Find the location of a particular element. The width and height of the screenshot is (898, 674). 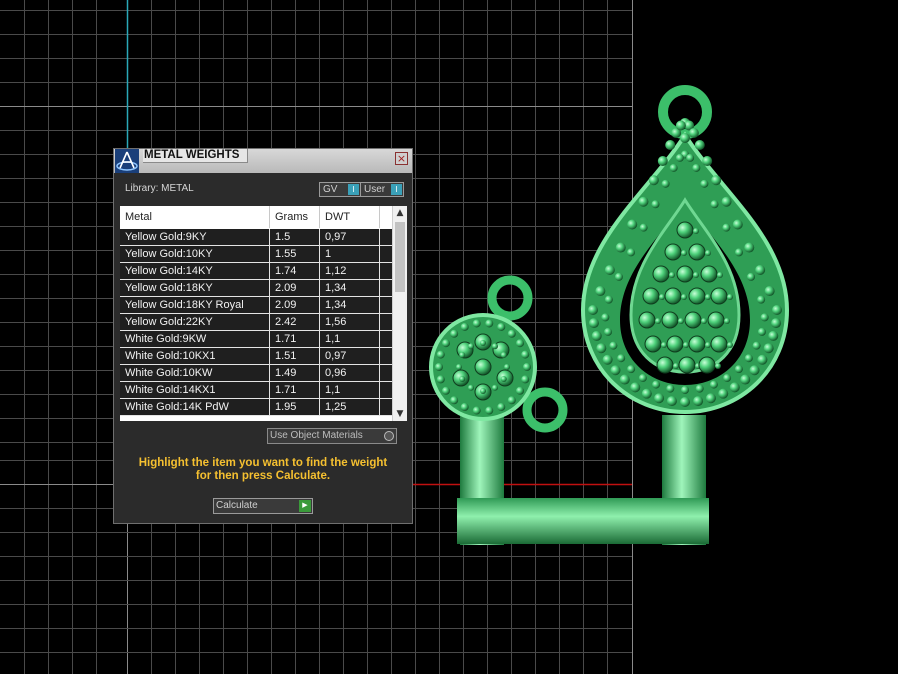

dialog-titlebar: METAL WEIGHTS × is located at coordinates (263, 161).